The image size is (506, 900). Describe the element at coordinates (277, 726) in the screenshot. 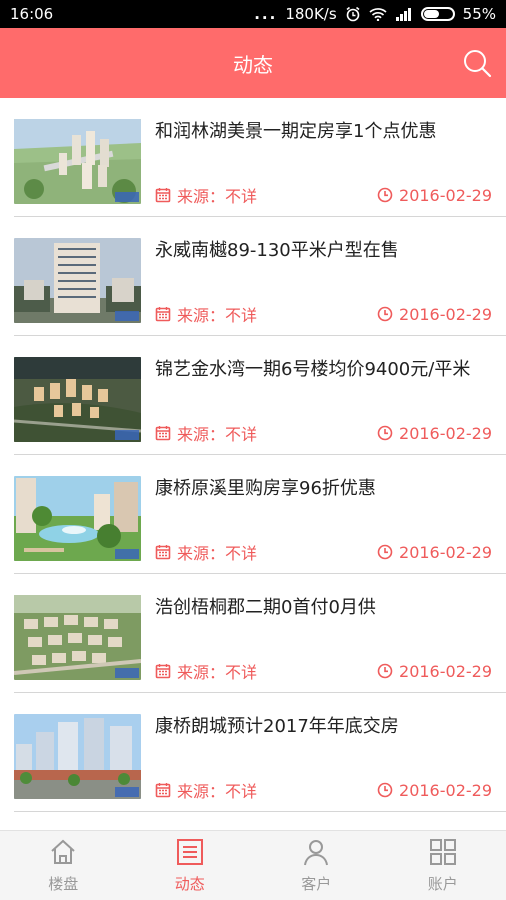

I see `news-title: 康桥朗城预计2017年年底交房` at that location.